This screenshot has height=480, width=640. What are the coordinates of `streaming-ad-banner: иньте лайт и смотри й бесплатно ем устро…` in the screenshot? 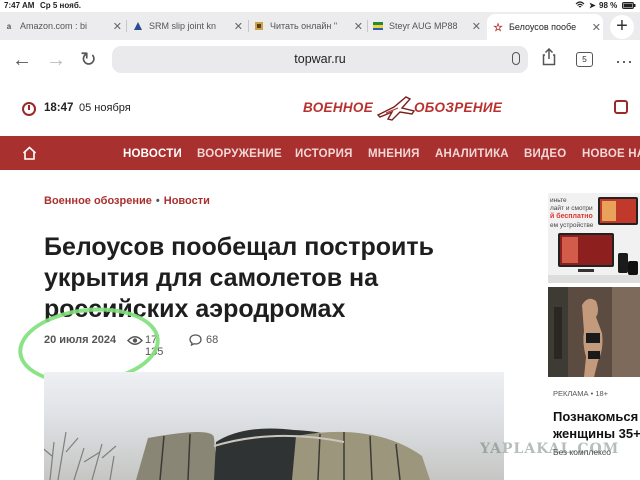 It's located at (594, 238).